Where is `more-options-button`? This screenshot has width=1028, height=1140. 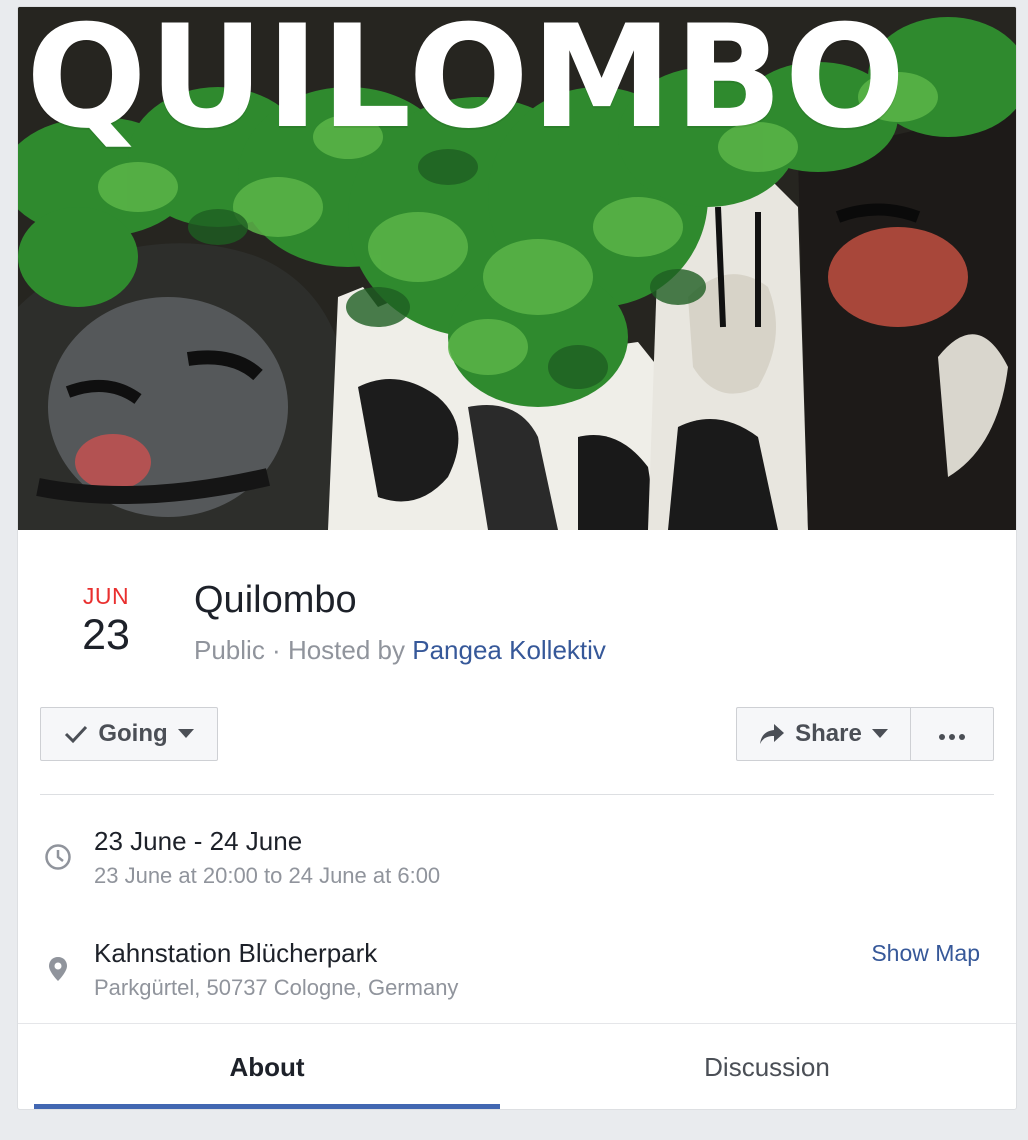
more-options-button is located at coordinates (952, 734).